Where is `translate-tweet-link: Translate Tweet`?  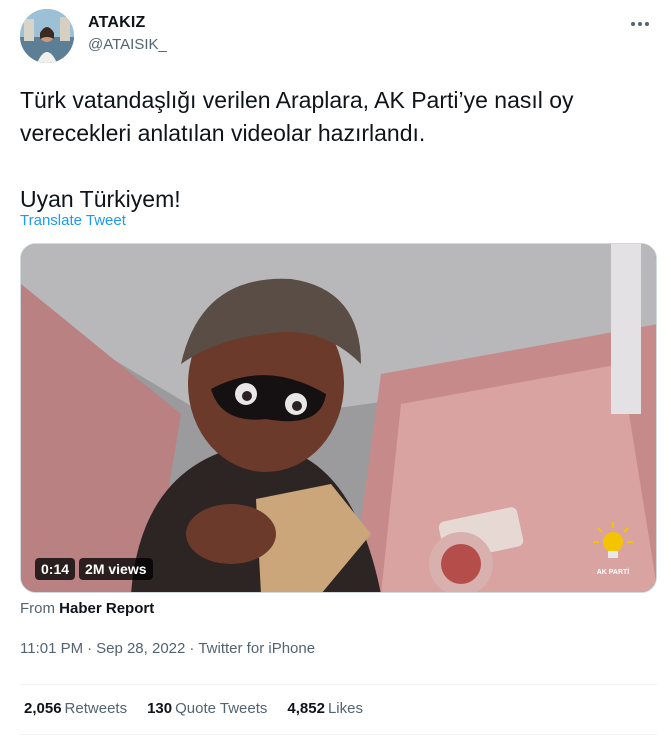
translate-tweet-link: Translate Tweet is located at coordinates (73, 220).